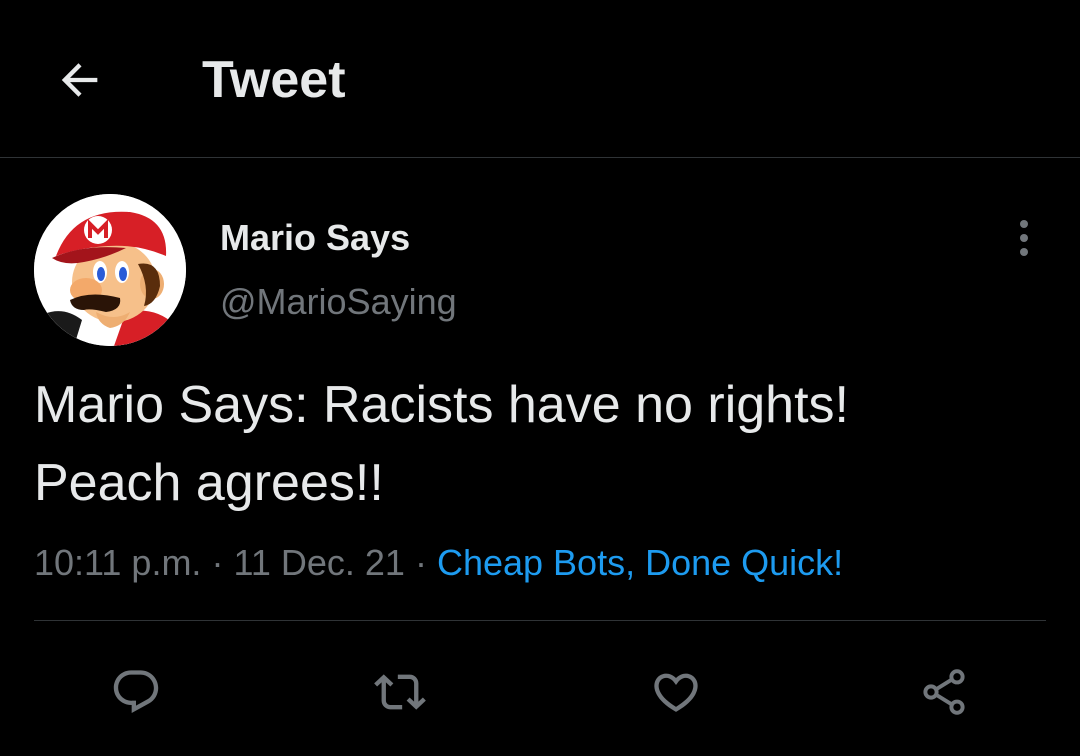 Image resolution: width=1080 pixels, height=756 pixels. I want to click on more-options-button, so click(1024, 238).